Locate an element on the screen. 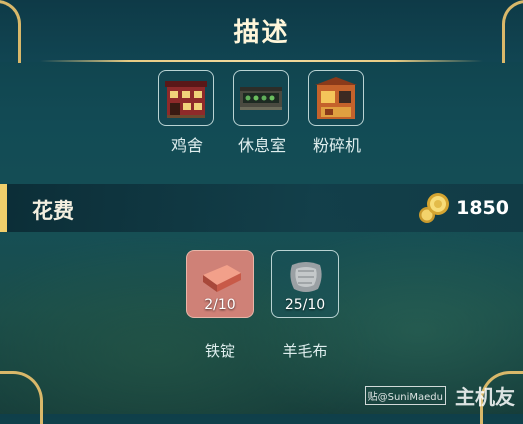 The width and height of the screenshot is (523, 424). watermark-brand: 主机友 is located at coordinates (485, 396).